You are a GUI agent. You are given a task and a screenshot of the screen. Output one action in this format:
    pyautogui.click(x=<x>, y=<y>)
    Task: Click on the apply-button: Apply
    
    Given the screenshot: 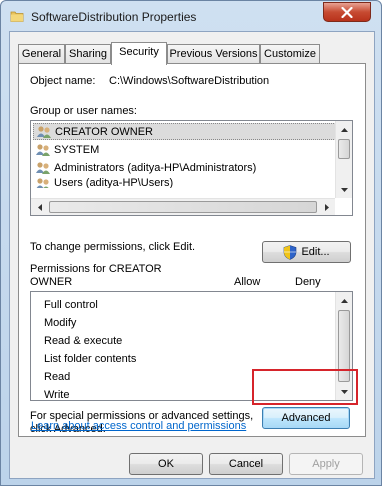 What is the action you would take?
    pyautogui.click(x=326, y=464)
    